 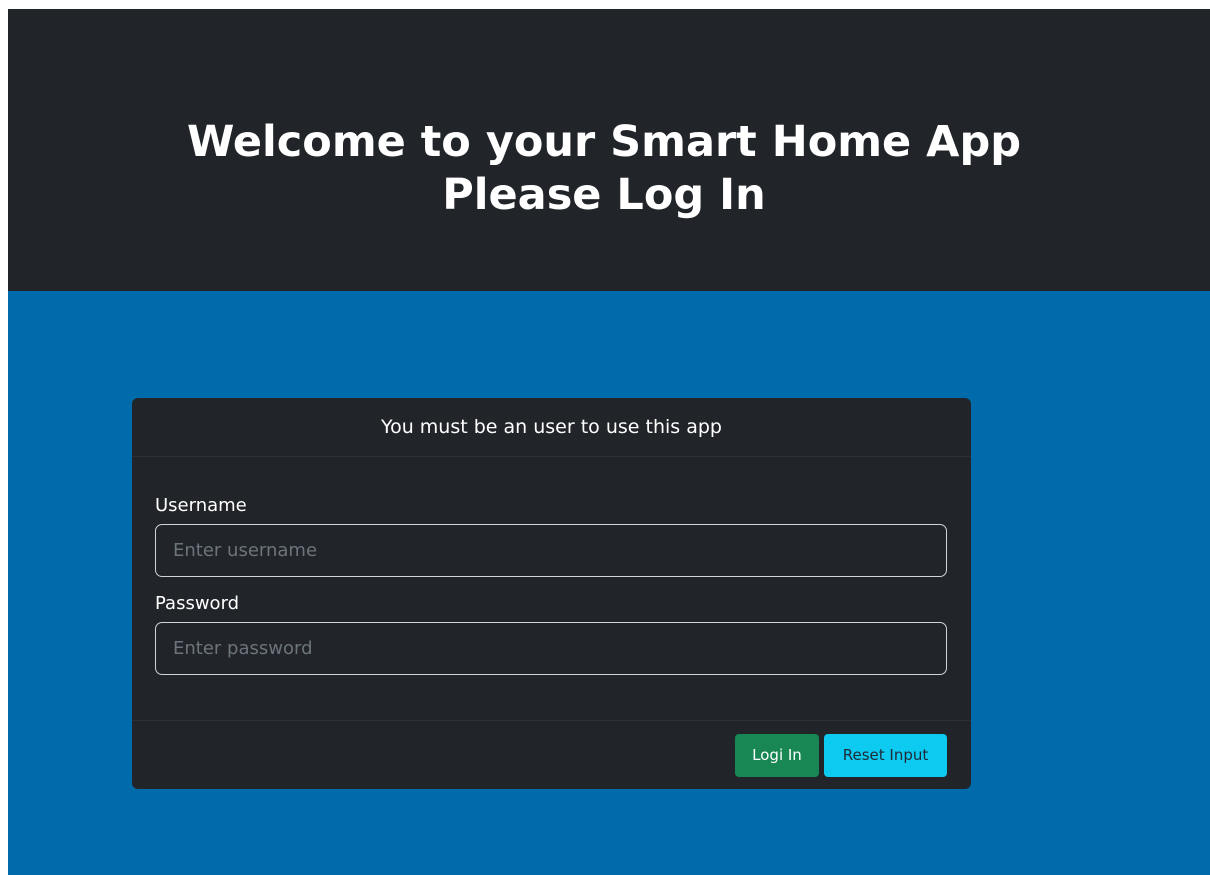 I want to click on password-input, so click(x=551, y=648).